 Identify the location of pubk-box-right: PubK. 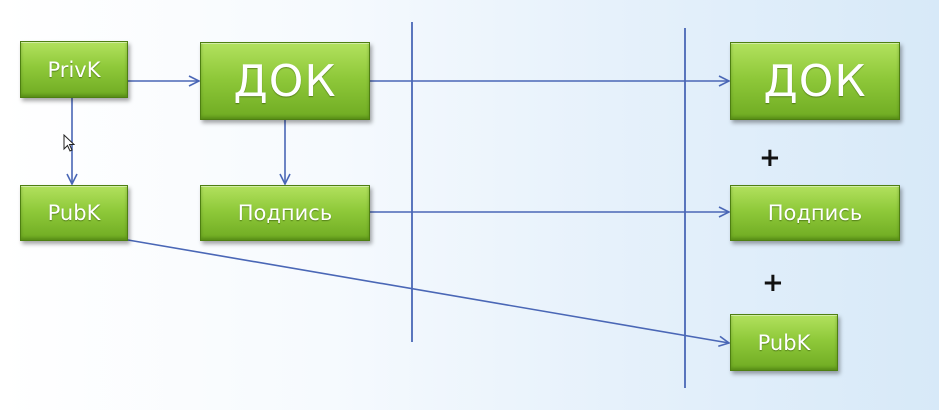
(784, 342).